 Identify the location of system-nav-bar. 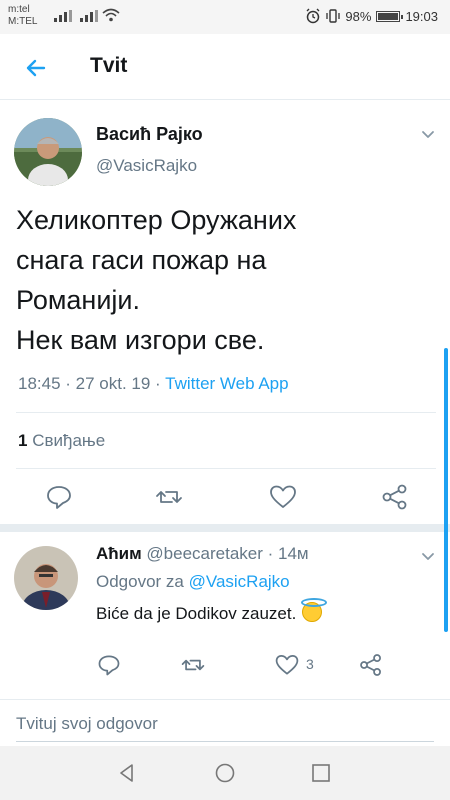
(225, 773).